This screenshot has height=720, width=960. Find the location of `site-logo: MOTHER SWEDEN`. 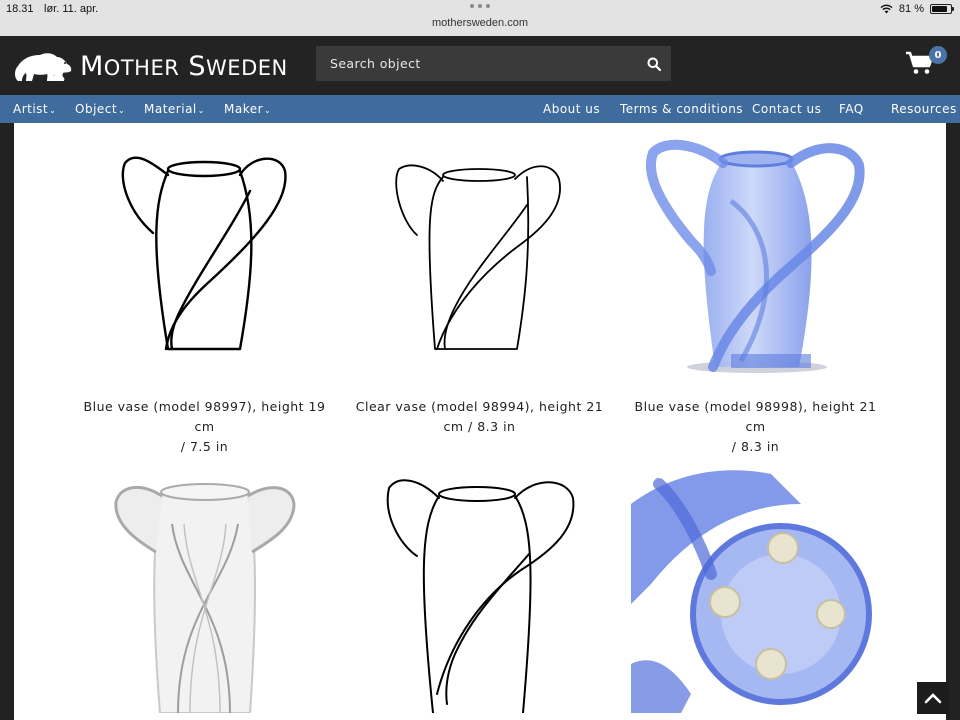

site-logo: MOTHER SWEDEN is located at coordinates (150, 66).